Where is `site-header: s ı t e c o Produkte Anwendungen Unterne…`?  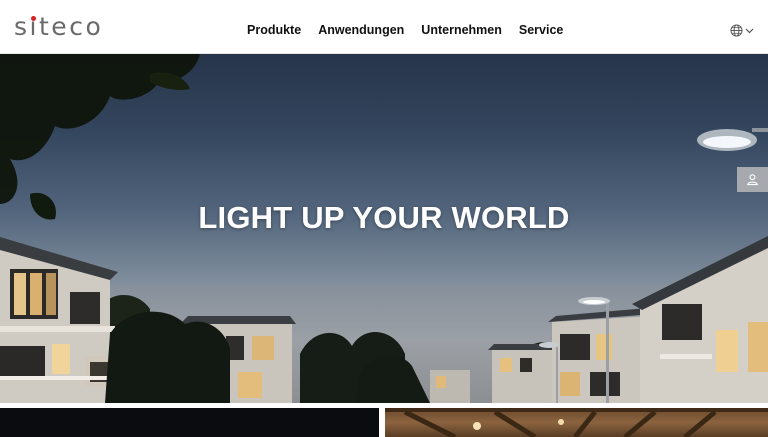 site-header: s ı t e c o Produkte Anwendungen Unterne… is located at coordinates (384, 27).